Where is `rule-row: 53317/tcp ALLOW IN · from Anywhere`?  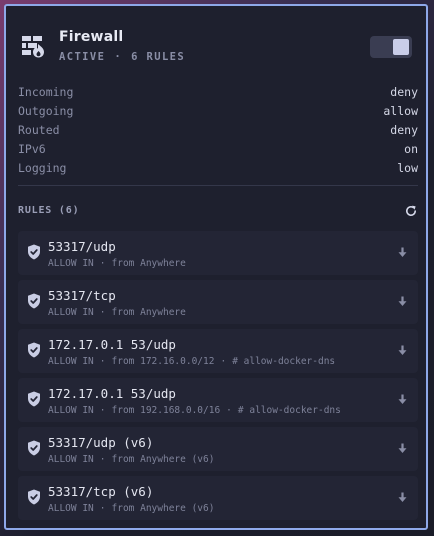
rule-row: 53317/tcp ALLOW IN · from Anywhere is located at coordinates (218, 302).